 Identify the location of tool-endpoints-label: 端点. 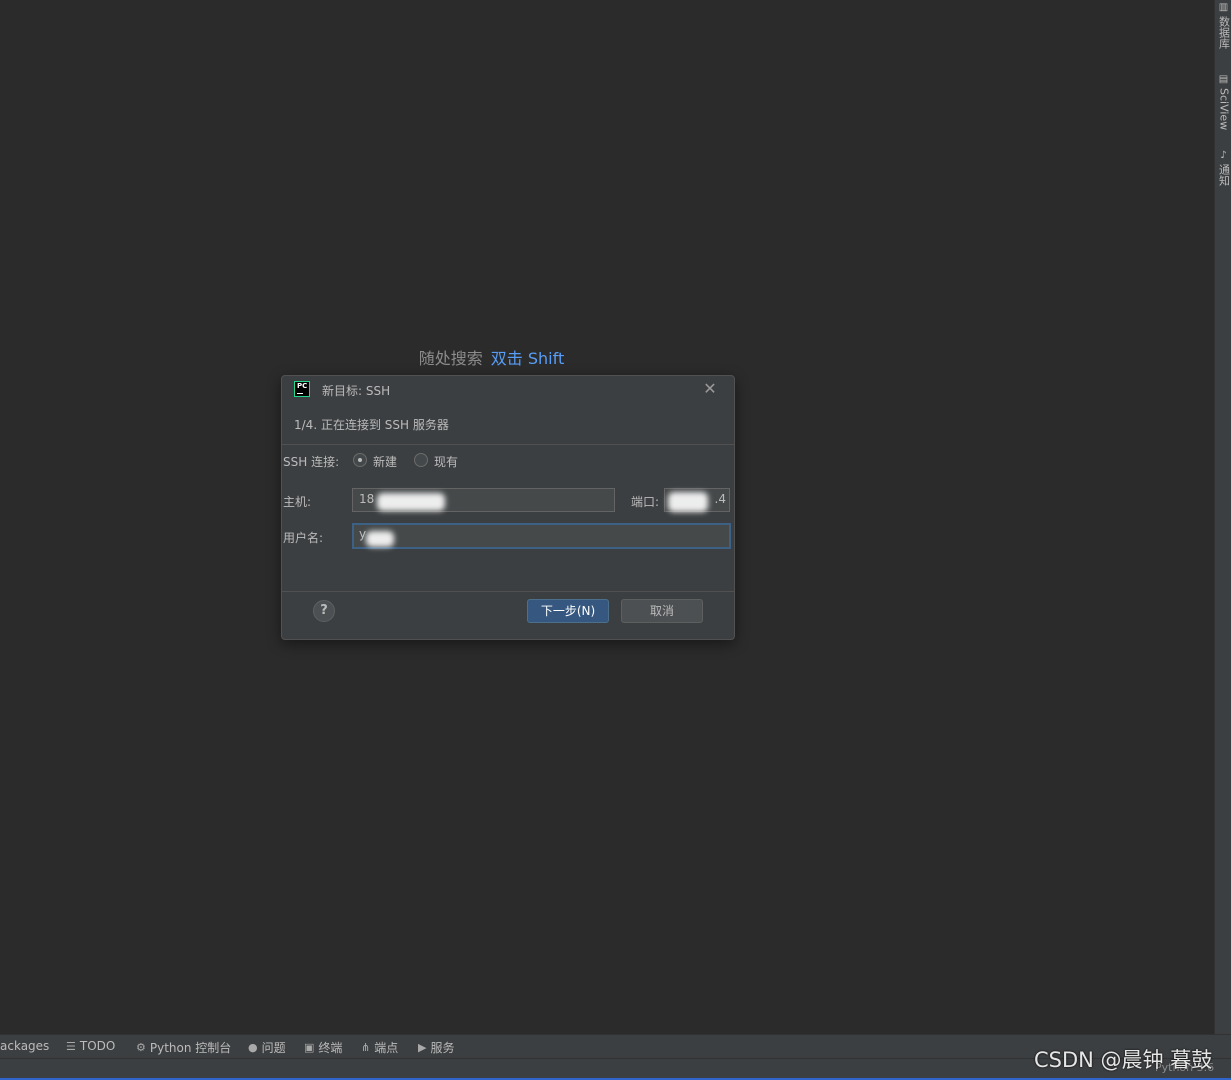
(386, 1048).